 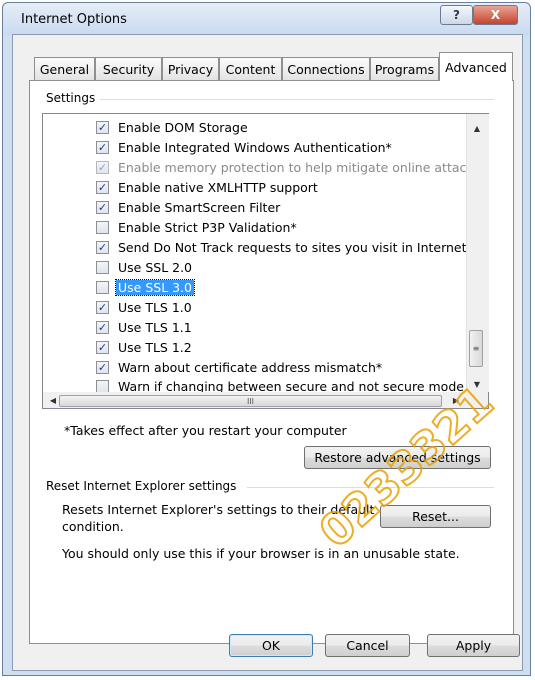 I want to click on scroll-down-arrow-icon: ▼, so click(x=477, y=384).